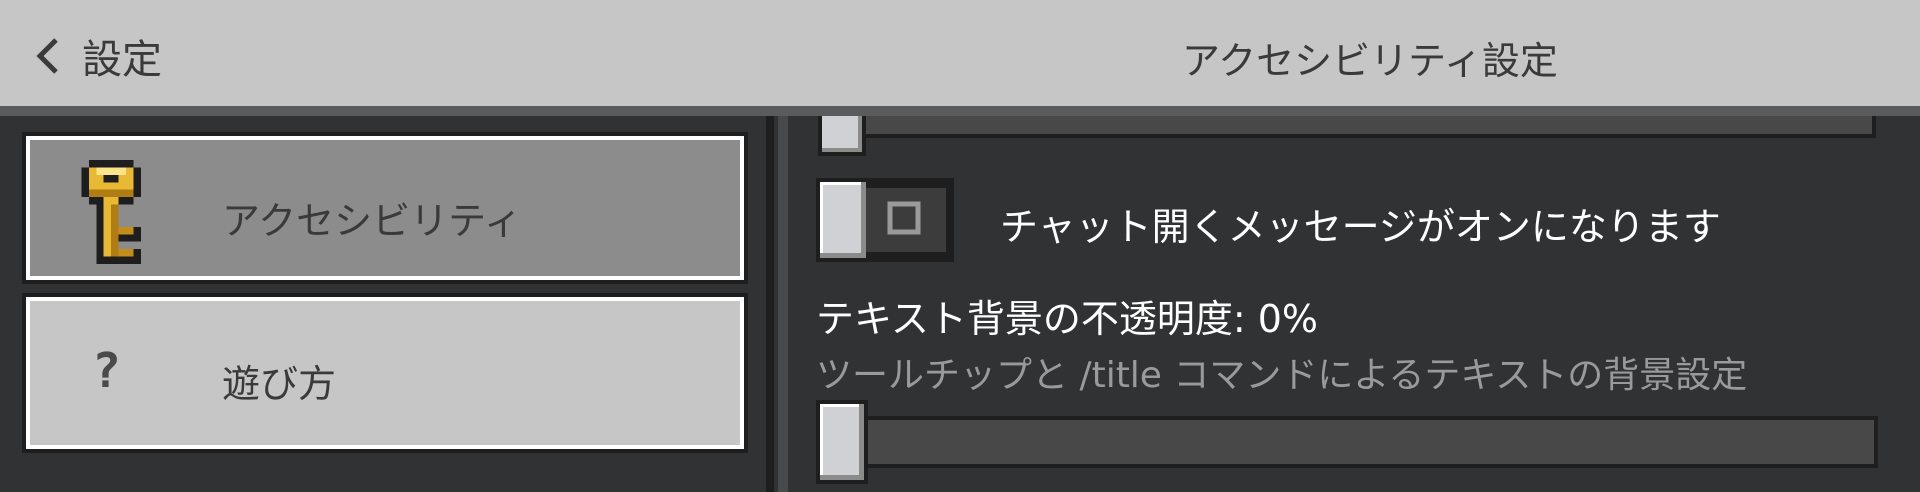  I want to click on back-label: 設定, so click(122, 60).